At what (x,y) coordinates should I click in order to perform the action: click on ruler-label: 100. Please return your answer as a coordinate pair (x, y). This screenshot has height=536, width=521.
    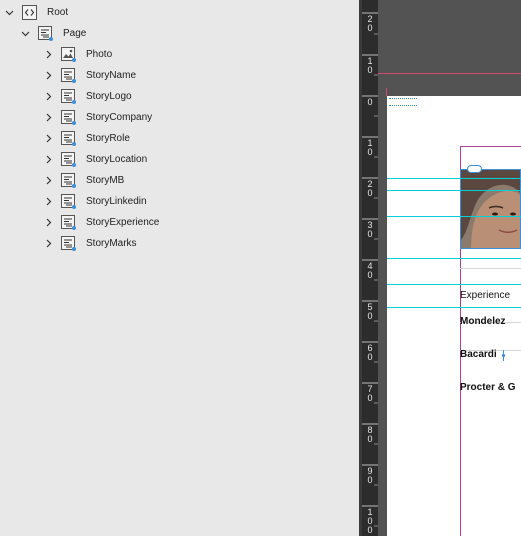
    Looking at the image, I should click on (370, 521).